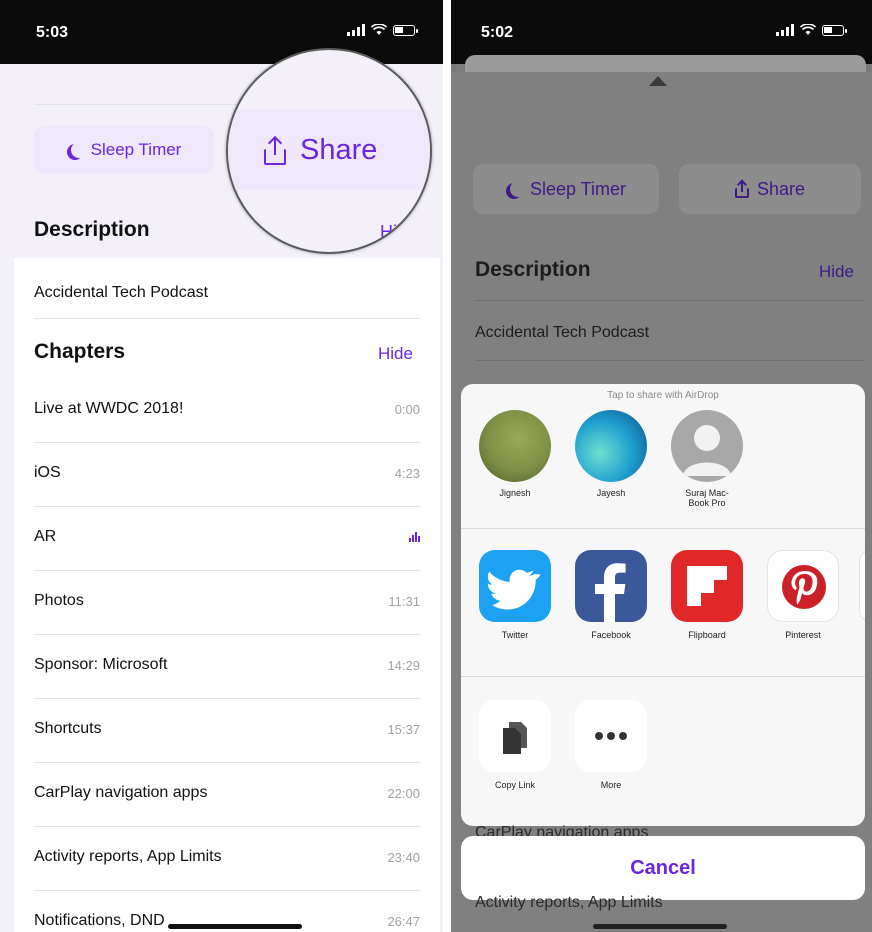 Image resolution: width=872 pixels, height=932 pixels. Describe the element at coordinates (515, 736) in the screenshot. I see `copy-link-icon` at that location.